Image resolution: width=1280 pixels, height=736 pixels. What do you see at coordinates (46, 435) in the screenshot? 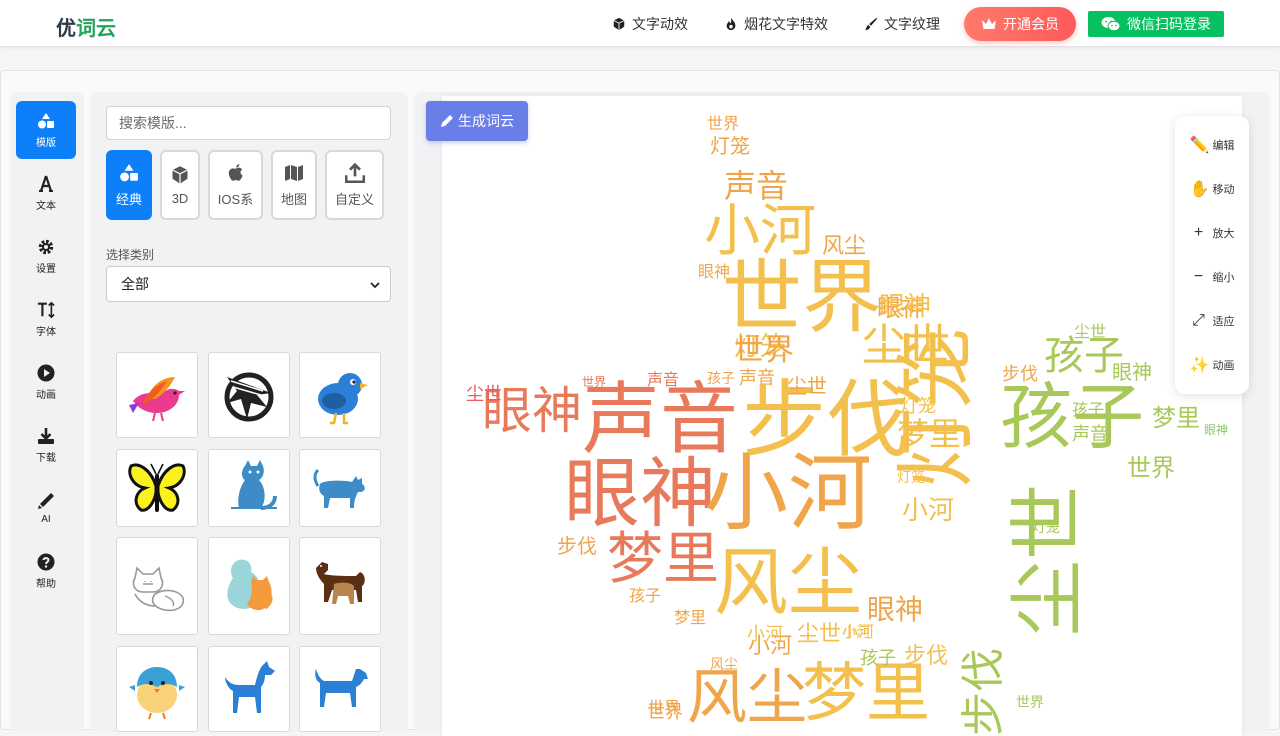
I see `download-icon` at bounding box center [46, 435].